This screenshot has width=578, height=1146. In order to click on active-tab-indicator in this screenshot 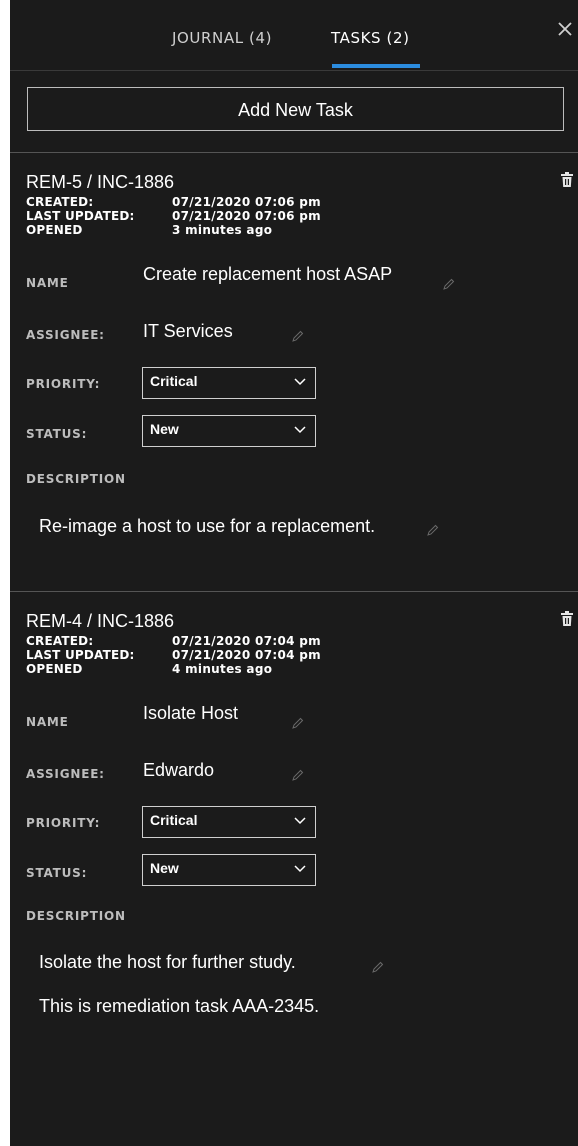, I will do `click(376, 66)`.